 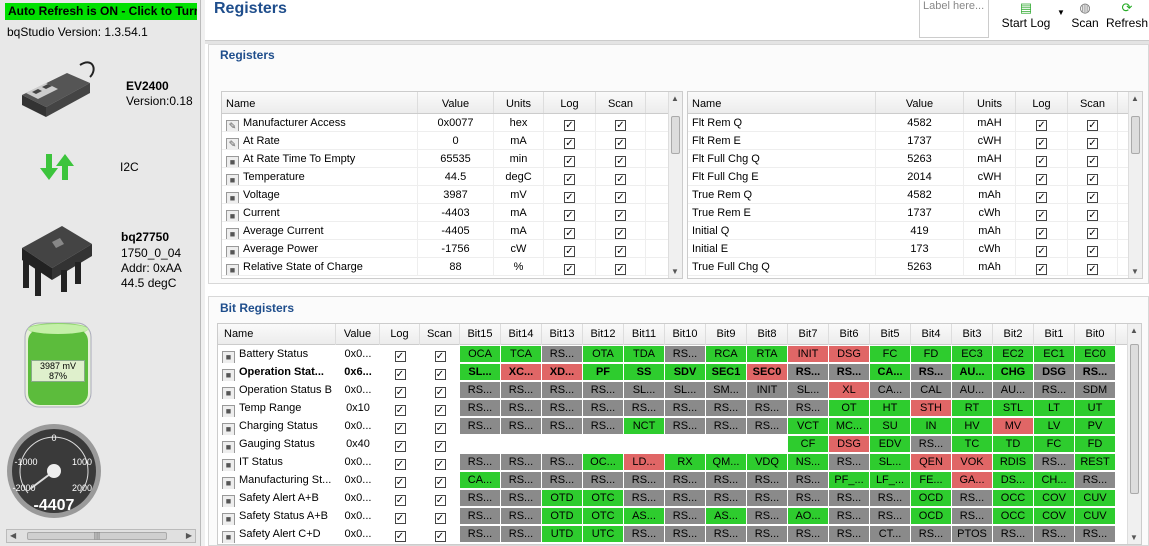 I want to click on bit-cell: TC, so click(x=972, y=444).